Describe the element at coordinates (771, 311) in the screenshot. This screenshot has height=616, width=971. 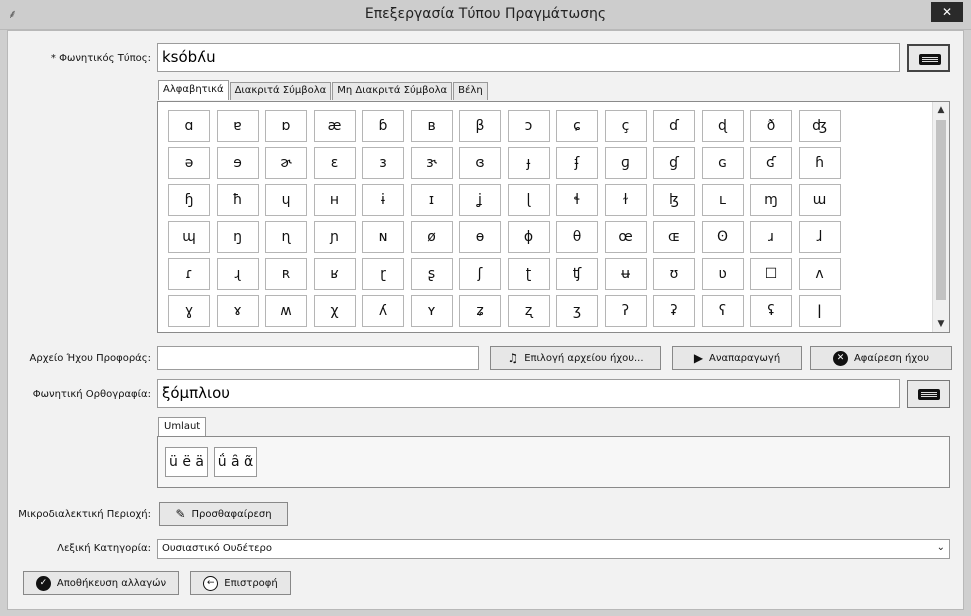
I see `symbol-button: ʢ` at that location.